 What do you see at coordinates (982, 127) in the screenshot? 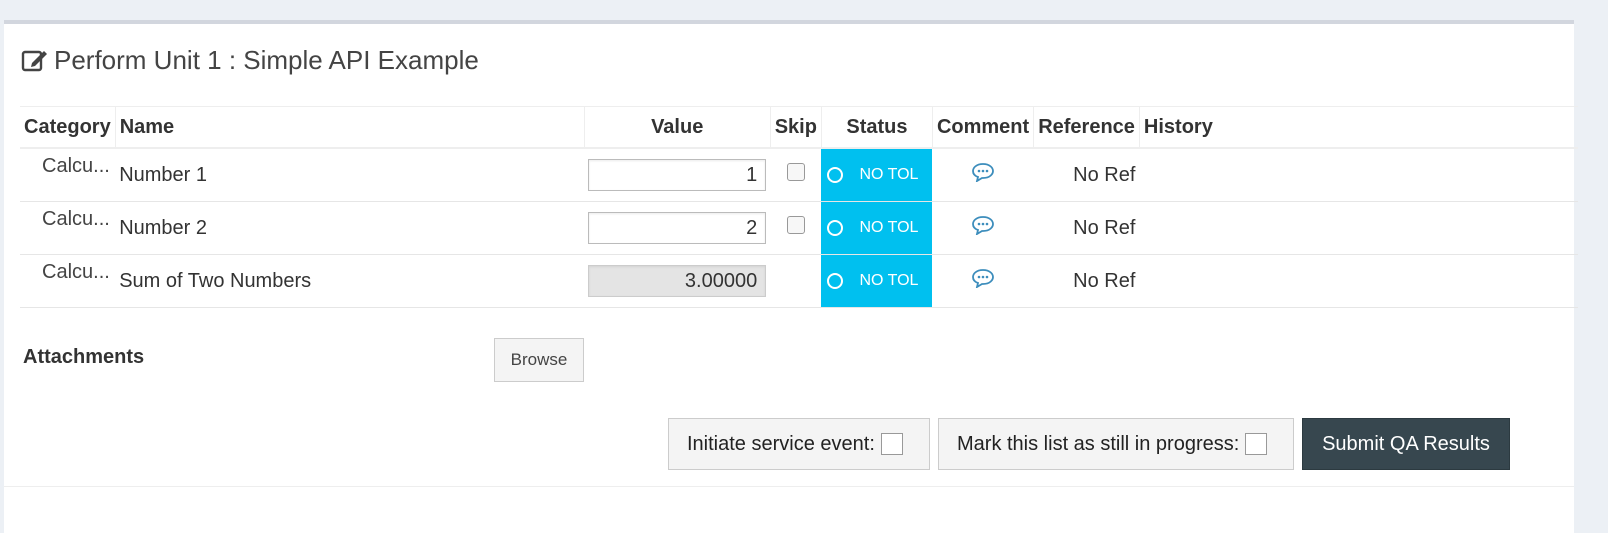
I see `col-comment: Comment` at bounding box center [982, 127].